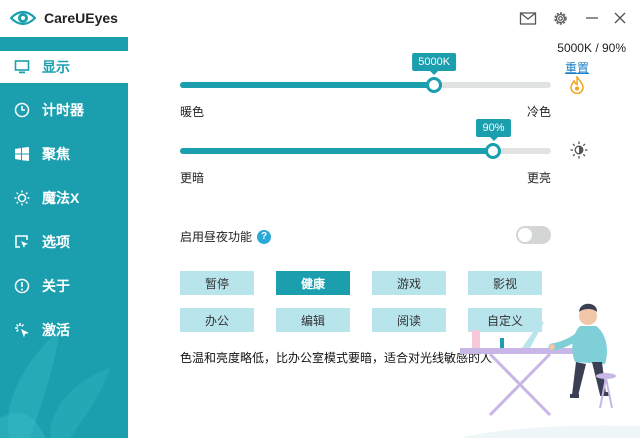 The height and width of the screenshot is (438, 640). I want to click on clock-icon, so click(22, 110).